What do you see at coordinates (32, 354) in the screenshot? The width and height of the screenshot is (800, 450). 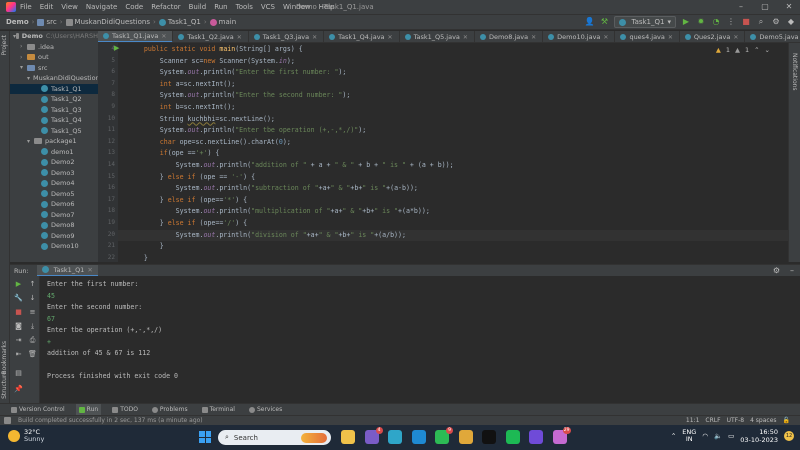 I see `clear-icon: 🗑` at bounding box center [32, 354].